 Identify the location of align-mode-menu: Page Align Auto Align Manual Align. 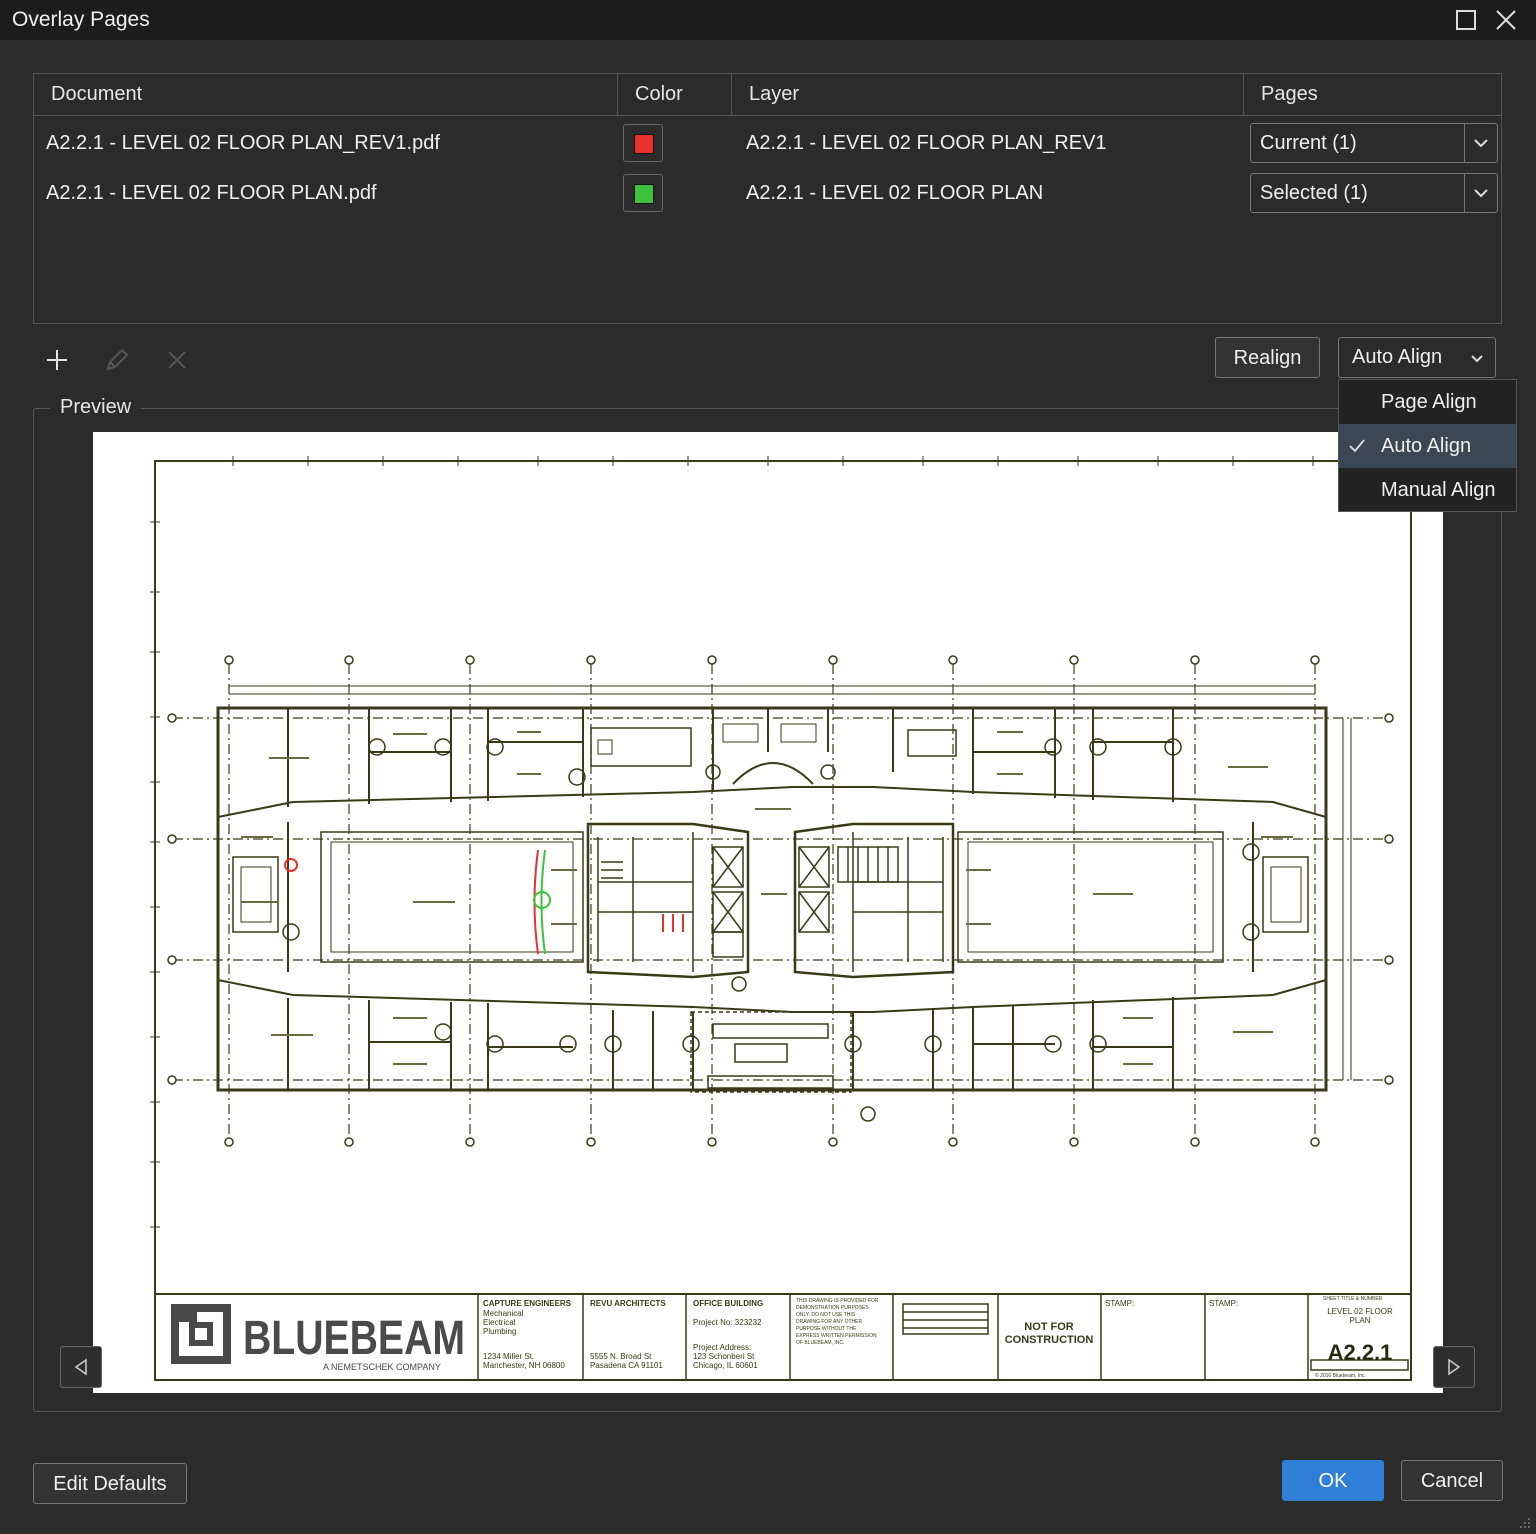
(1427, 445).